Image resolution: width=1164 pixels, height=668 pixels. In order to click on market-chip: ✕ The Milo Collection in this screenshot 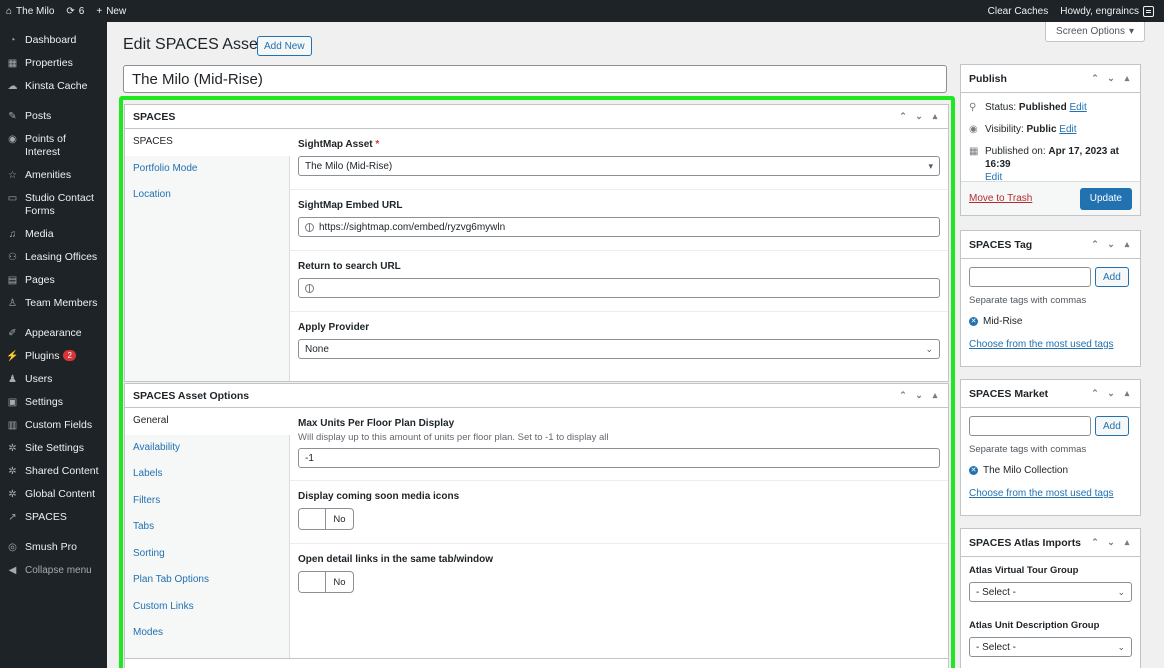, I will do `click(1050, 470)`.